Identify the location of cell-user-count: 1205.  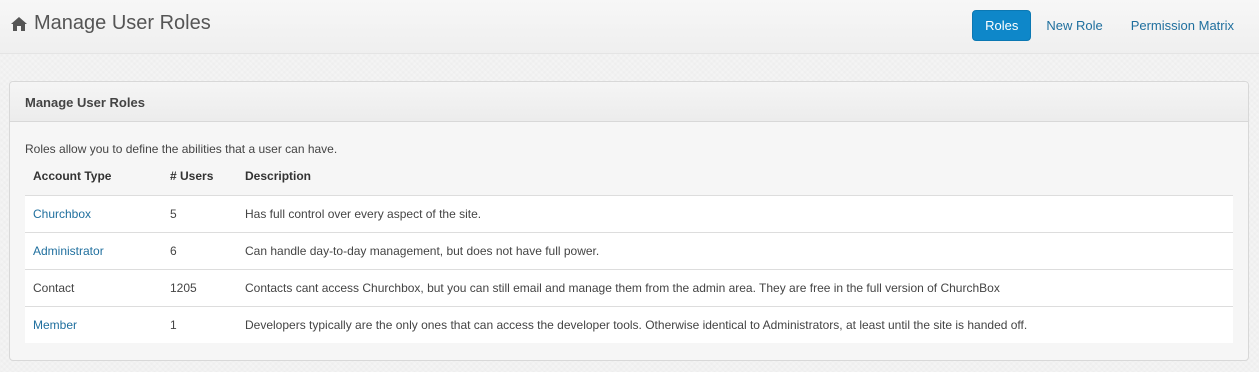
(199, 287).